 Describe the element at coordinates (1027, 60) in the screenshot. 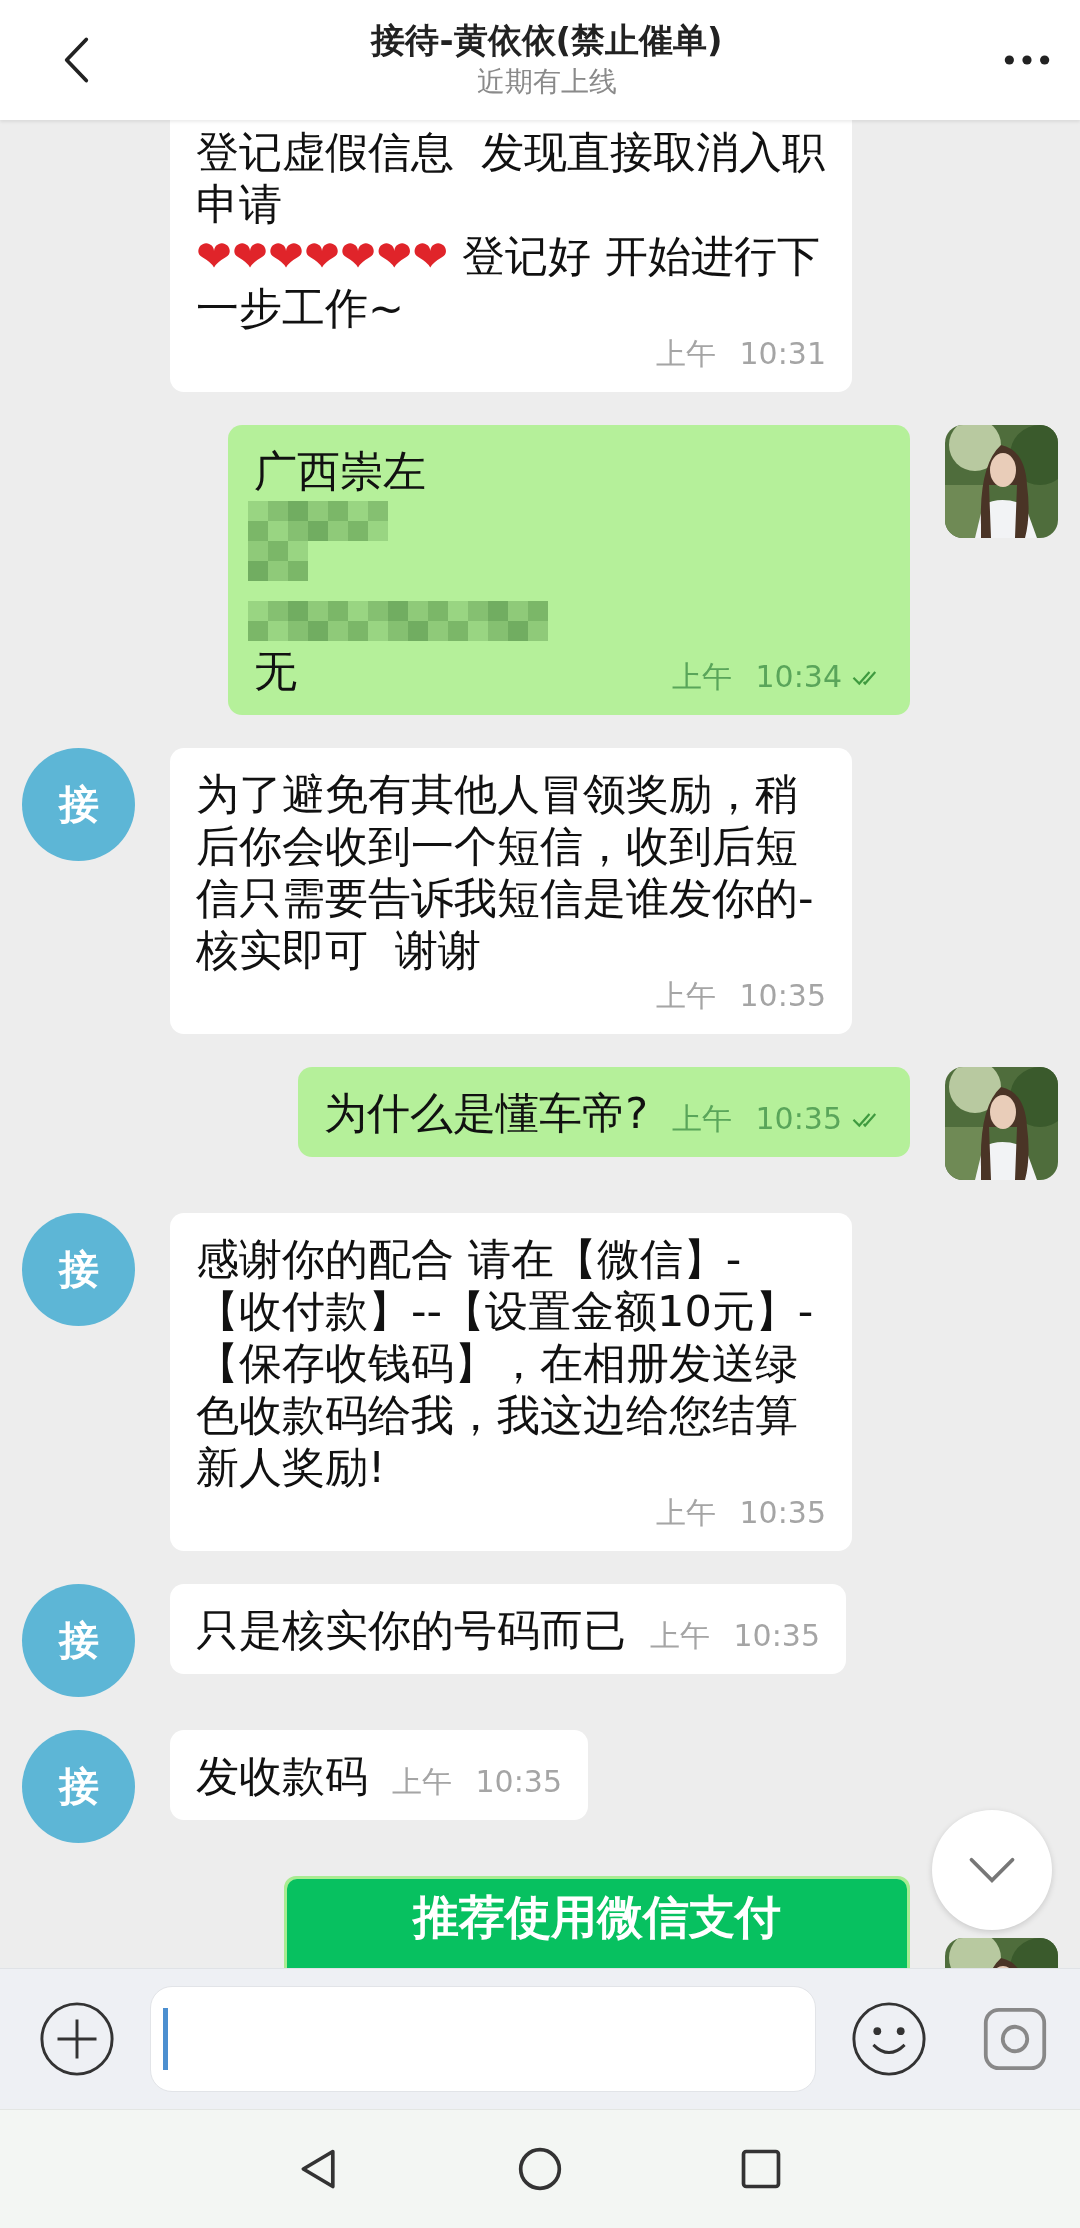

I see `more-icon` at that location.